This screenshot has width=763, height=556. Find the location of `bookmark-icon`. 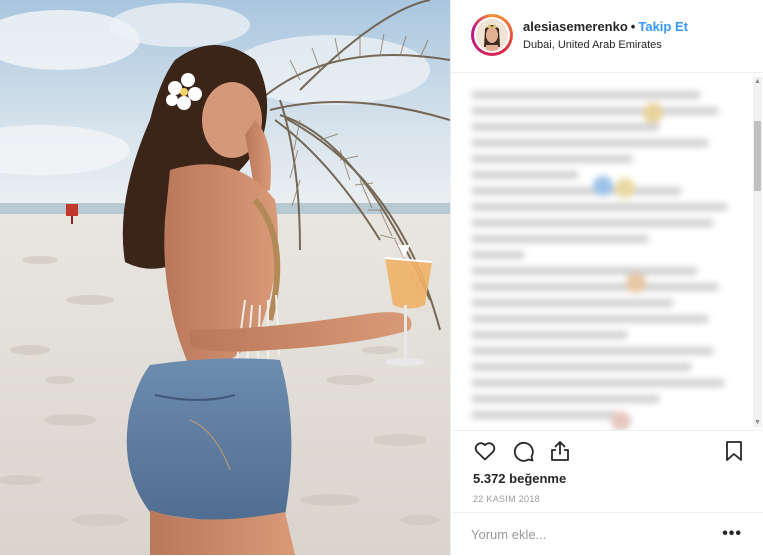

bookmark-icon is located at coordinates (734, 451).